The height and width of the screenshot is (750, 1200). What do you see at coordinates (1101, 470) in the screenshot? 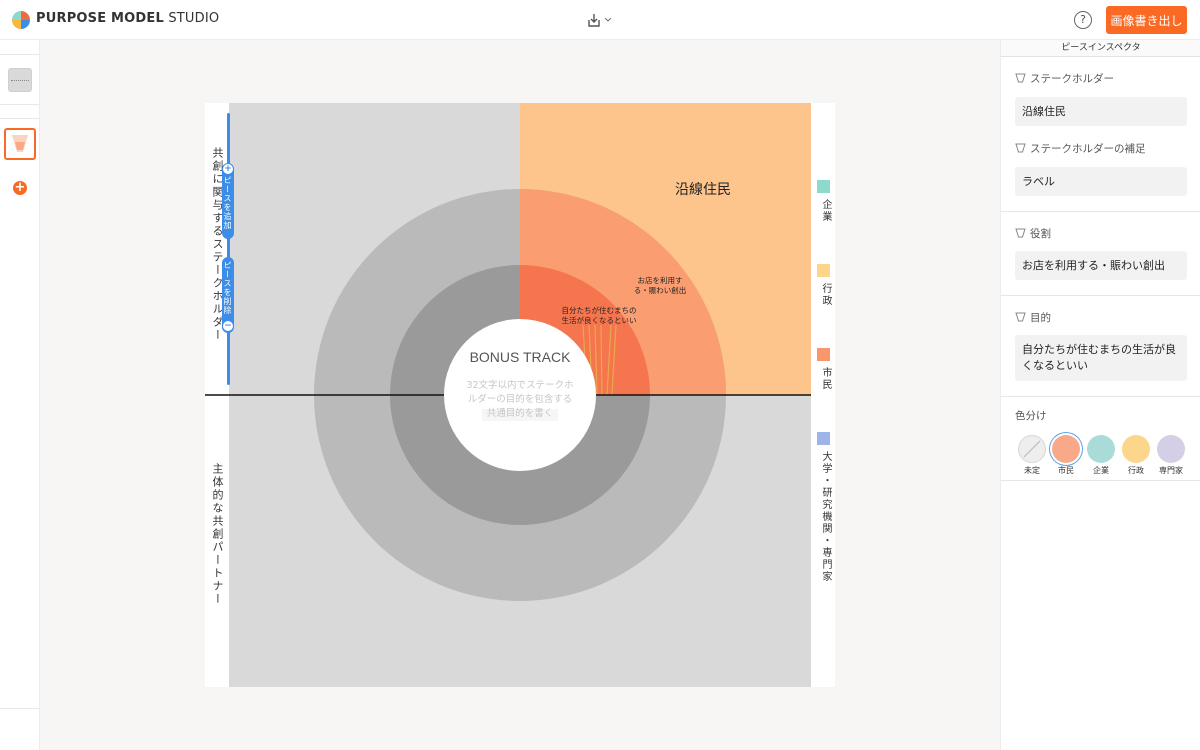
I see `swatch-label: 企業` at bounding box center [1101, 470].